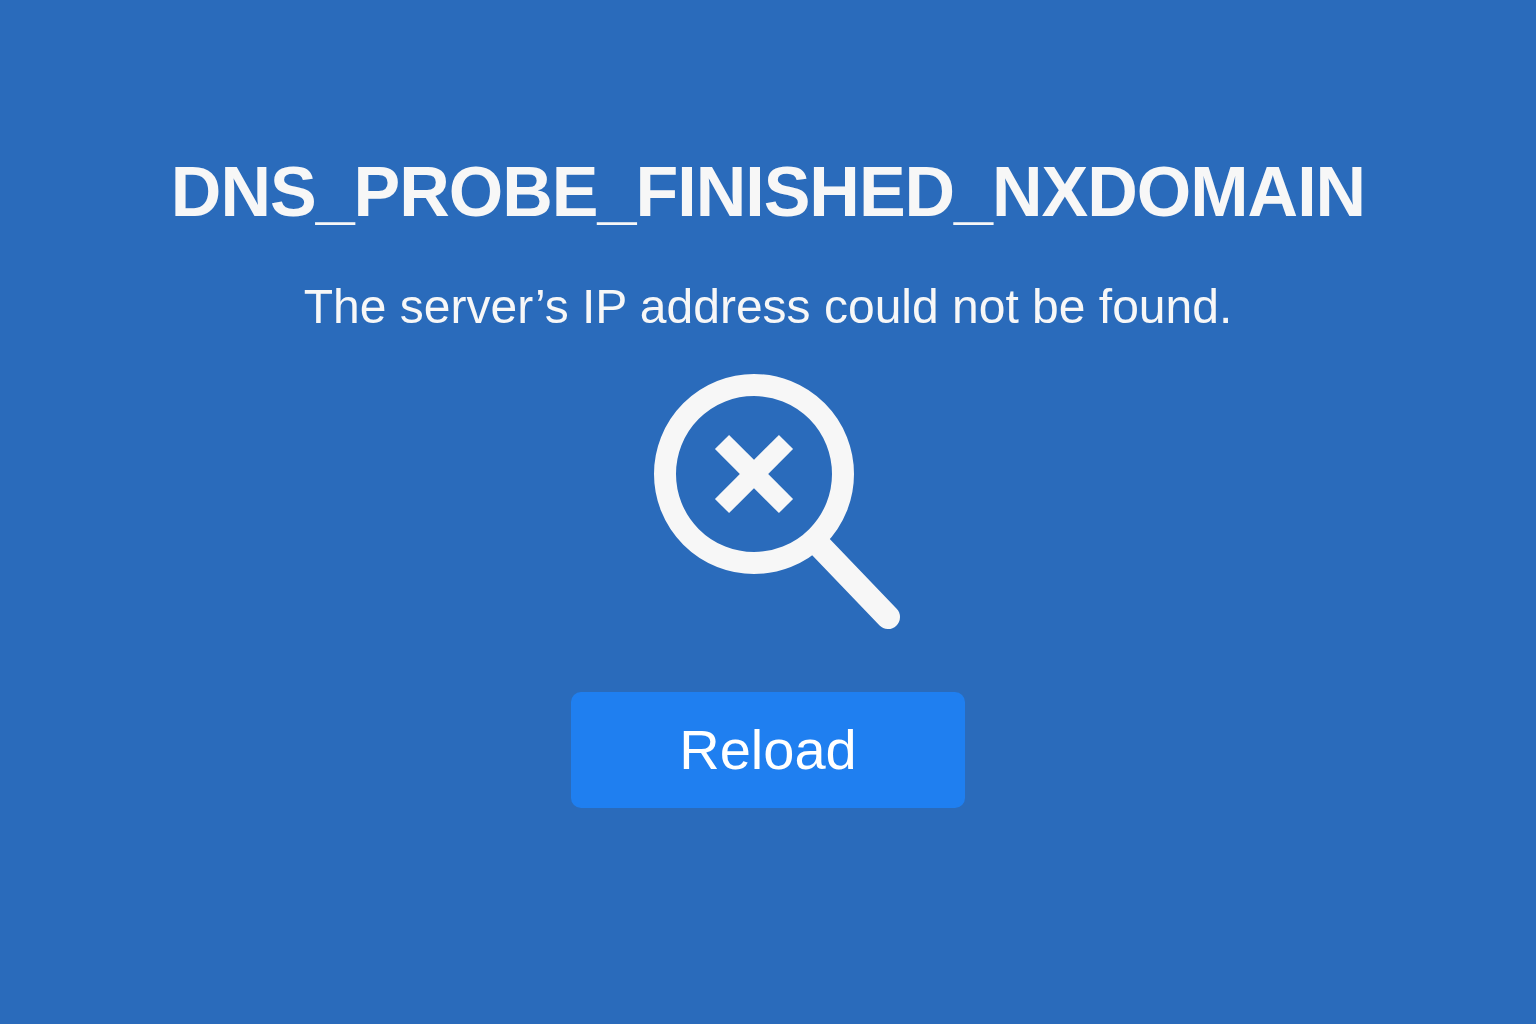  Describe the element at coordinates (768, 307) in the screenshot. I see `error-message: The server’s IP address could not be found.` at that location.